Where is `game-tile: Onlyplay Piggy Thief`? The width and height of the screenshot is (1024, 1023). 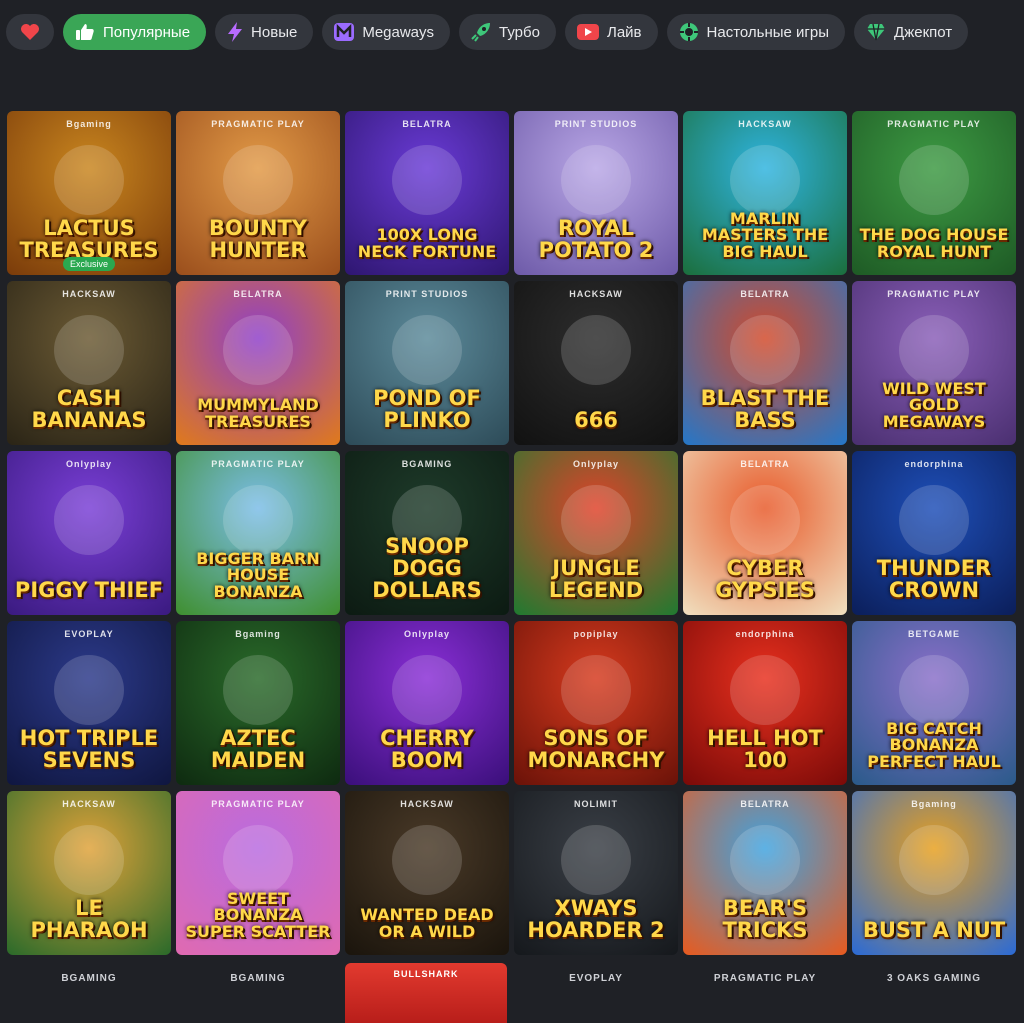 game-tile: Onlyplay Piggy Thief is located at coordinates (89, 533).